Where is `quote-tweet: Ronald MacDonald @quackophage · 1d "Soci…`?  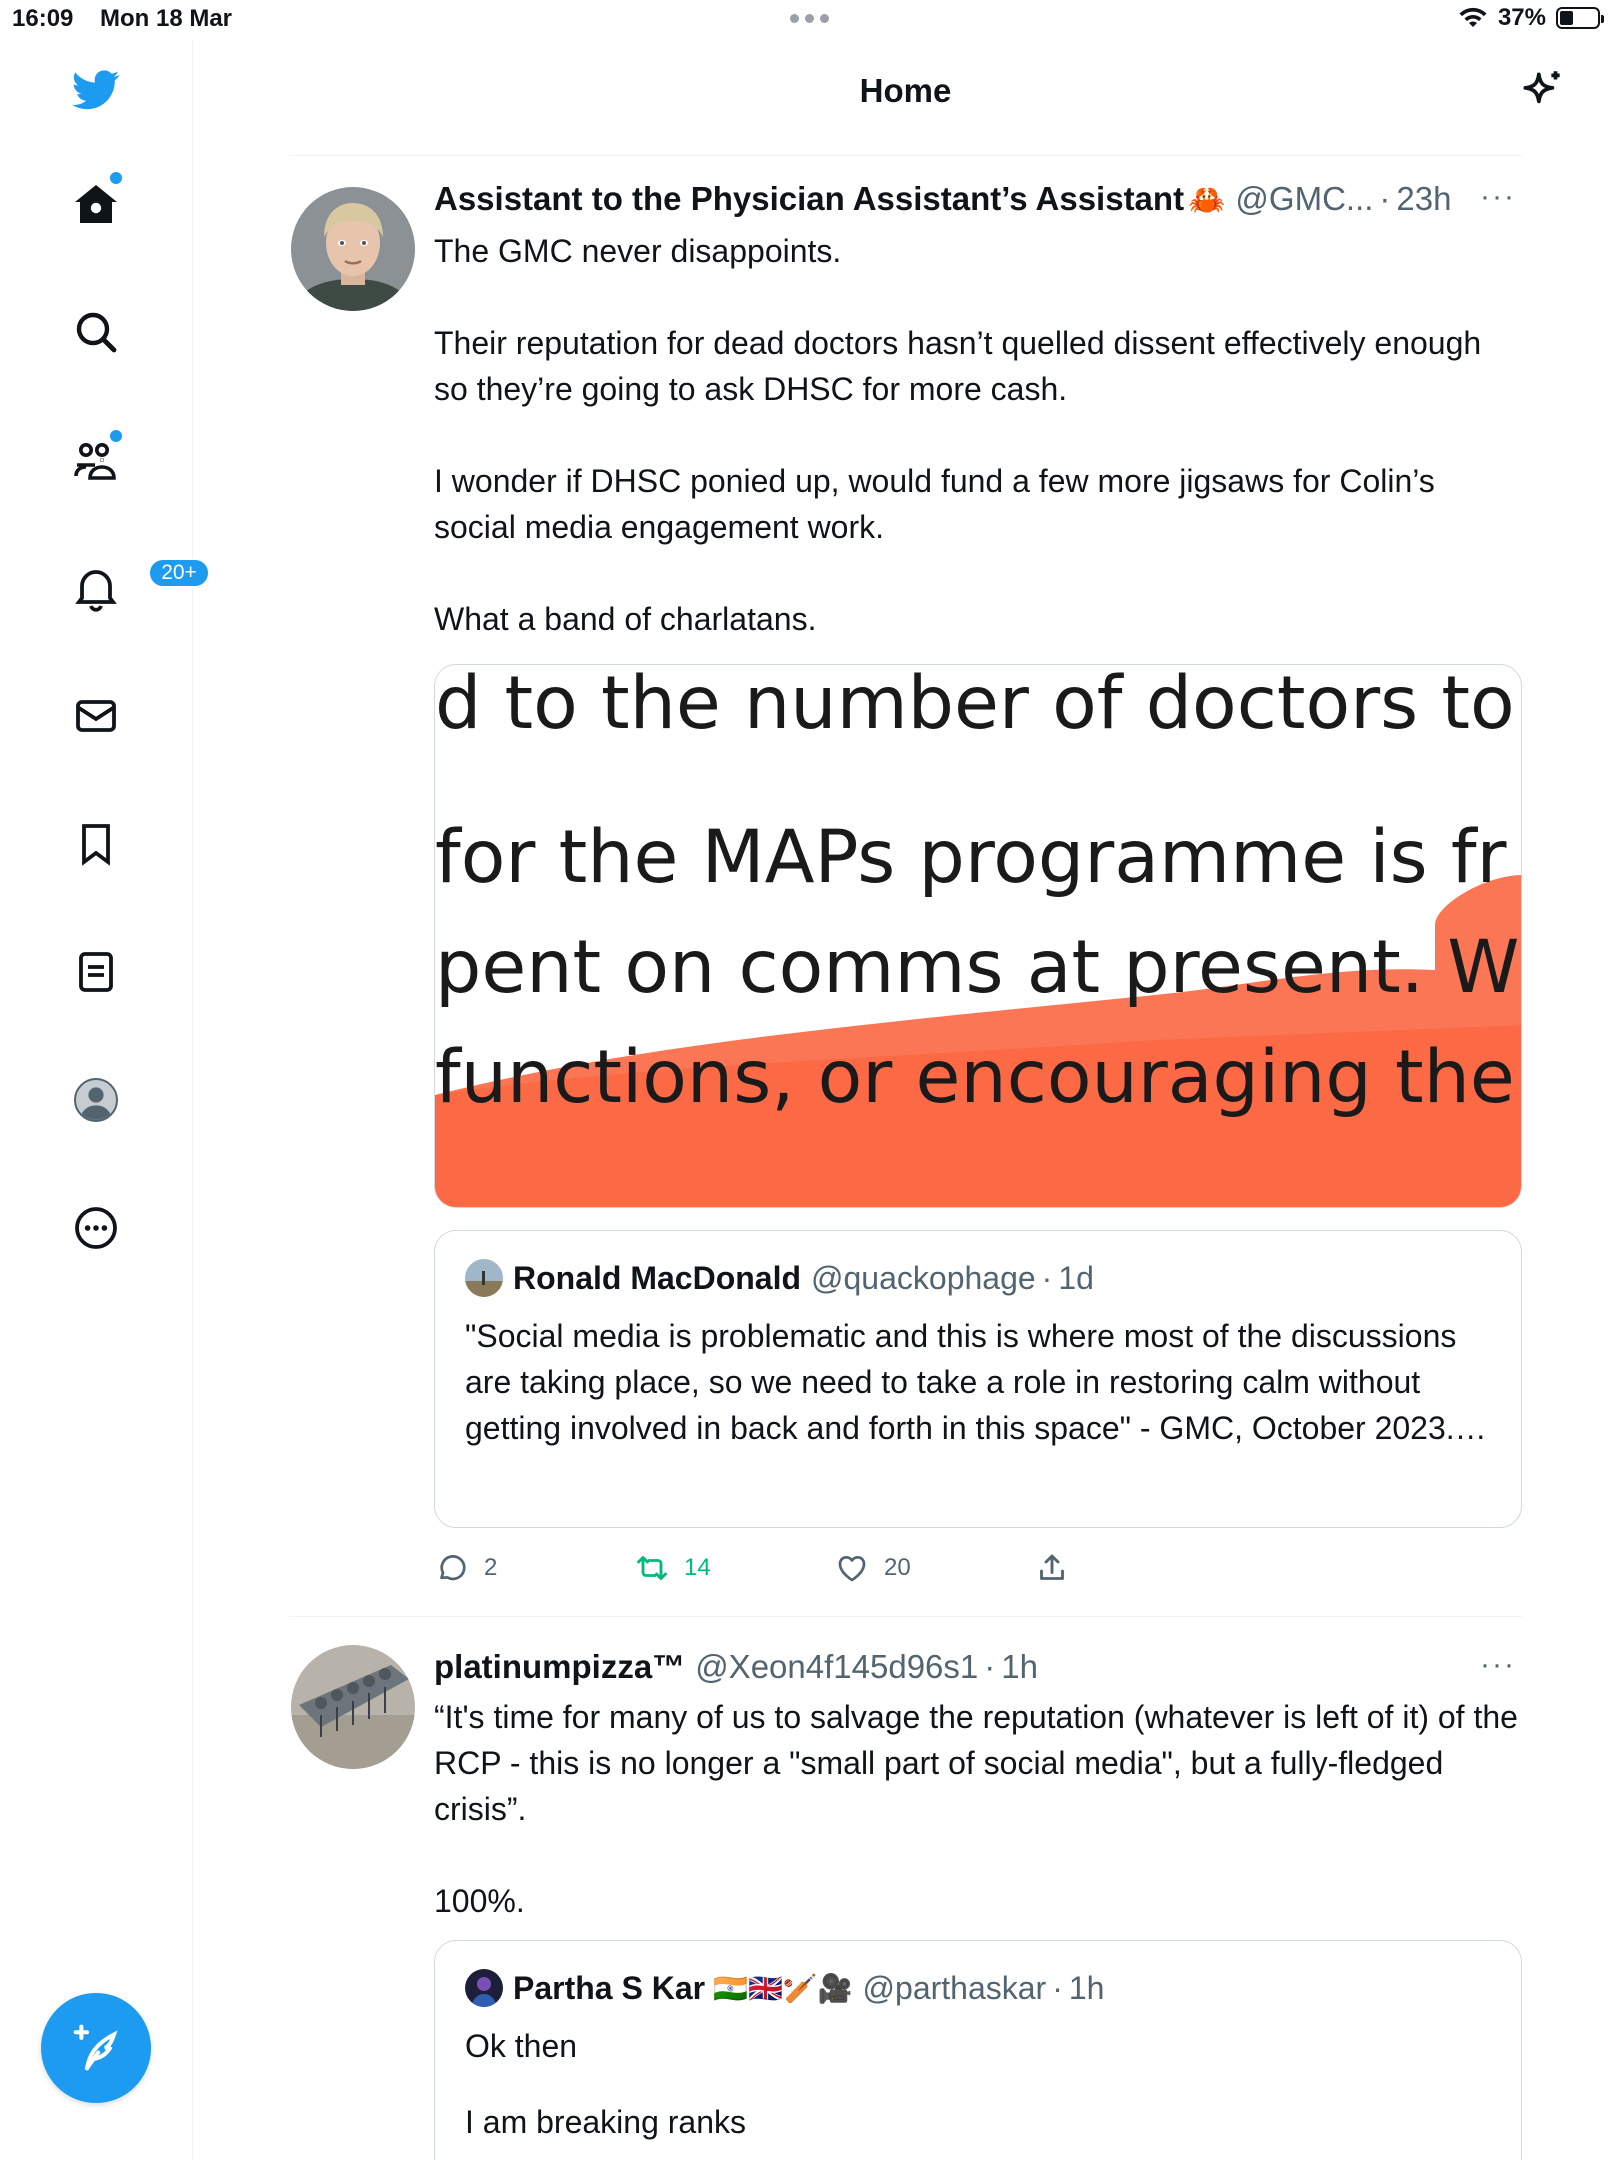 quote-tweet: Ronald MacDonald @quackophage · 1d "Soci… is located at coordinates (978, 1379).